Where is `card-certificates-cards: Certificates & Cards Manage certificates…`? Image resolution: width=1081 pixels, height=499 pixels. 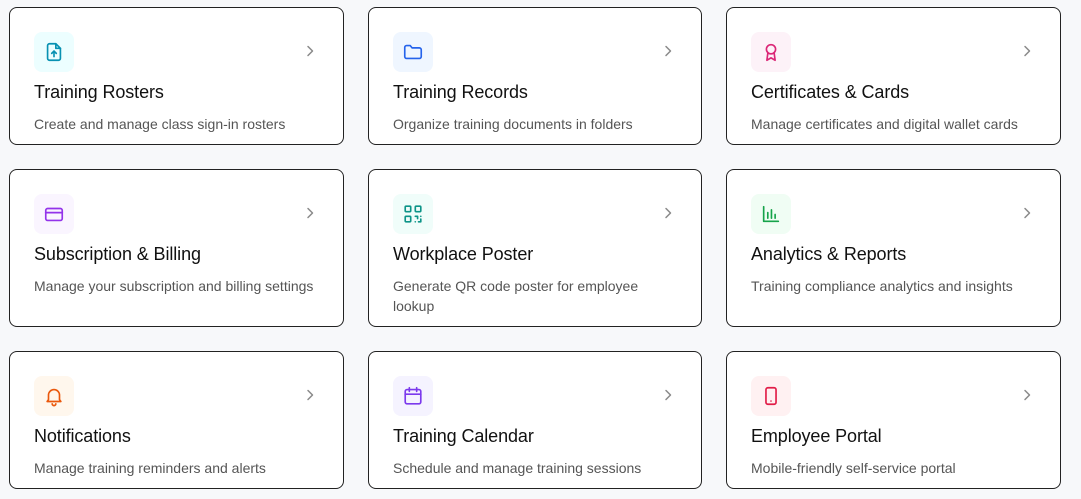 card-certificates-cards: Certificates & Cards Manage certificates… is located at coordinates (893, 76).